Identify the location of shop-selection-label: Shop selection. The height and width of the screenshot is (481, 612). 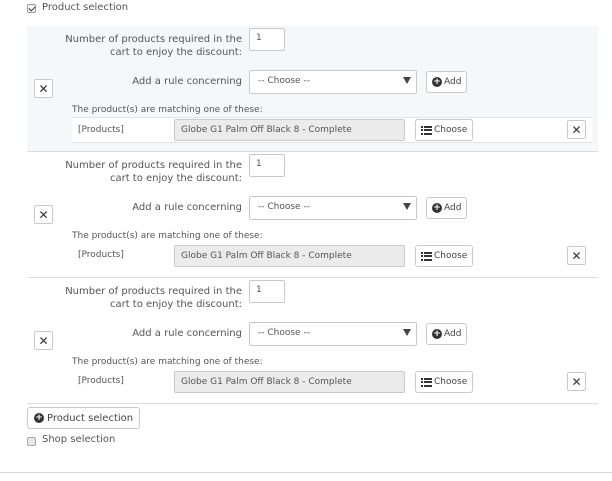
(79, 439).